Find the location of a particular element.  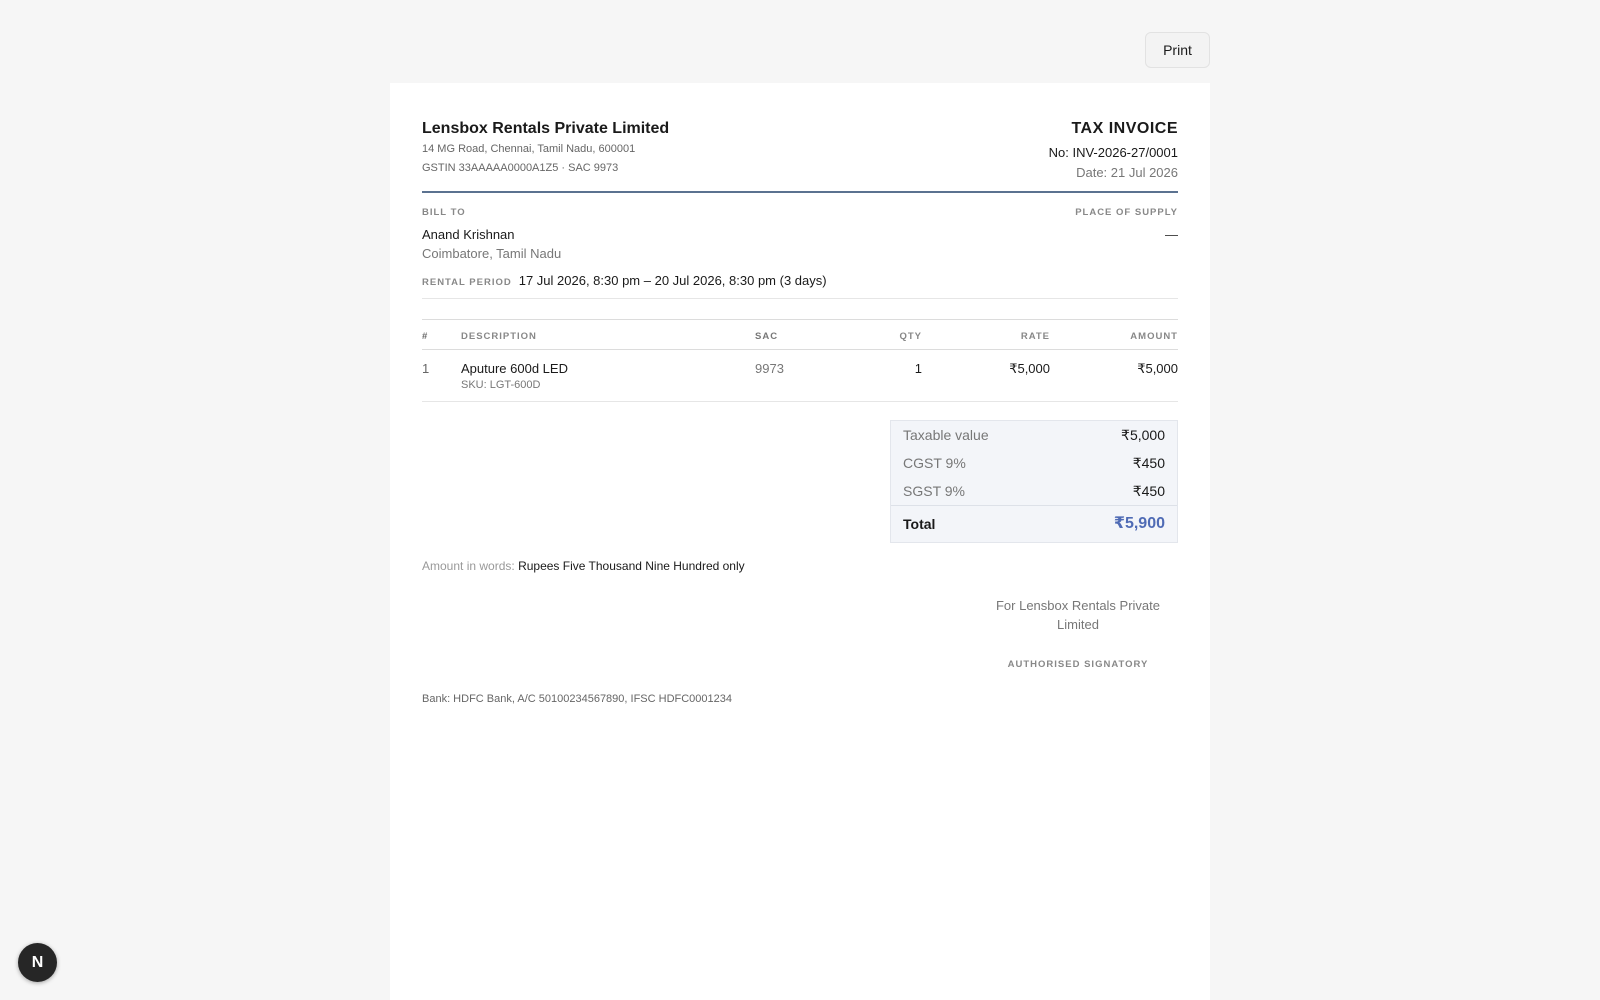

n-logo-icon: N is located at coordinates (37, 962).